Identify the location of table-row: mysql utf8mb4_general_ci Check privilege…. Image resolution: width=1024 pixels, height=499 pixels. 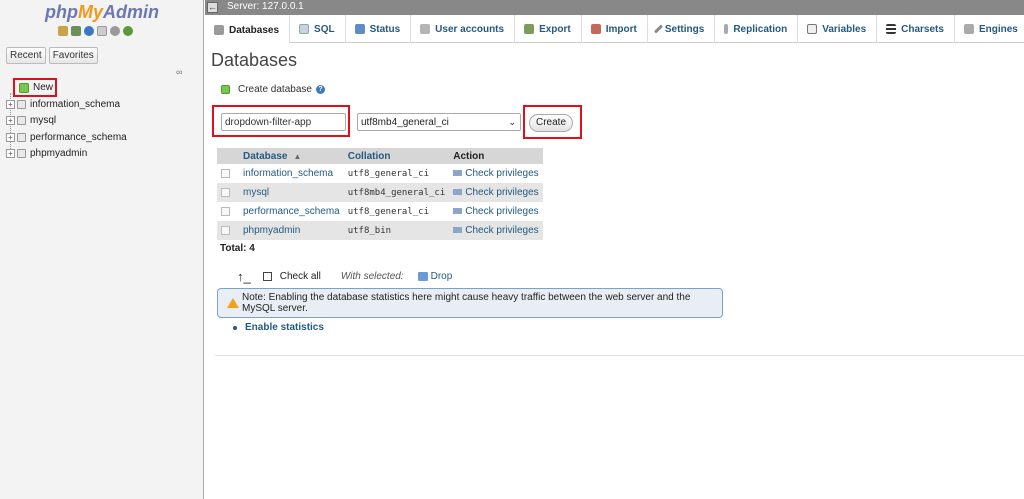
(380, 192).